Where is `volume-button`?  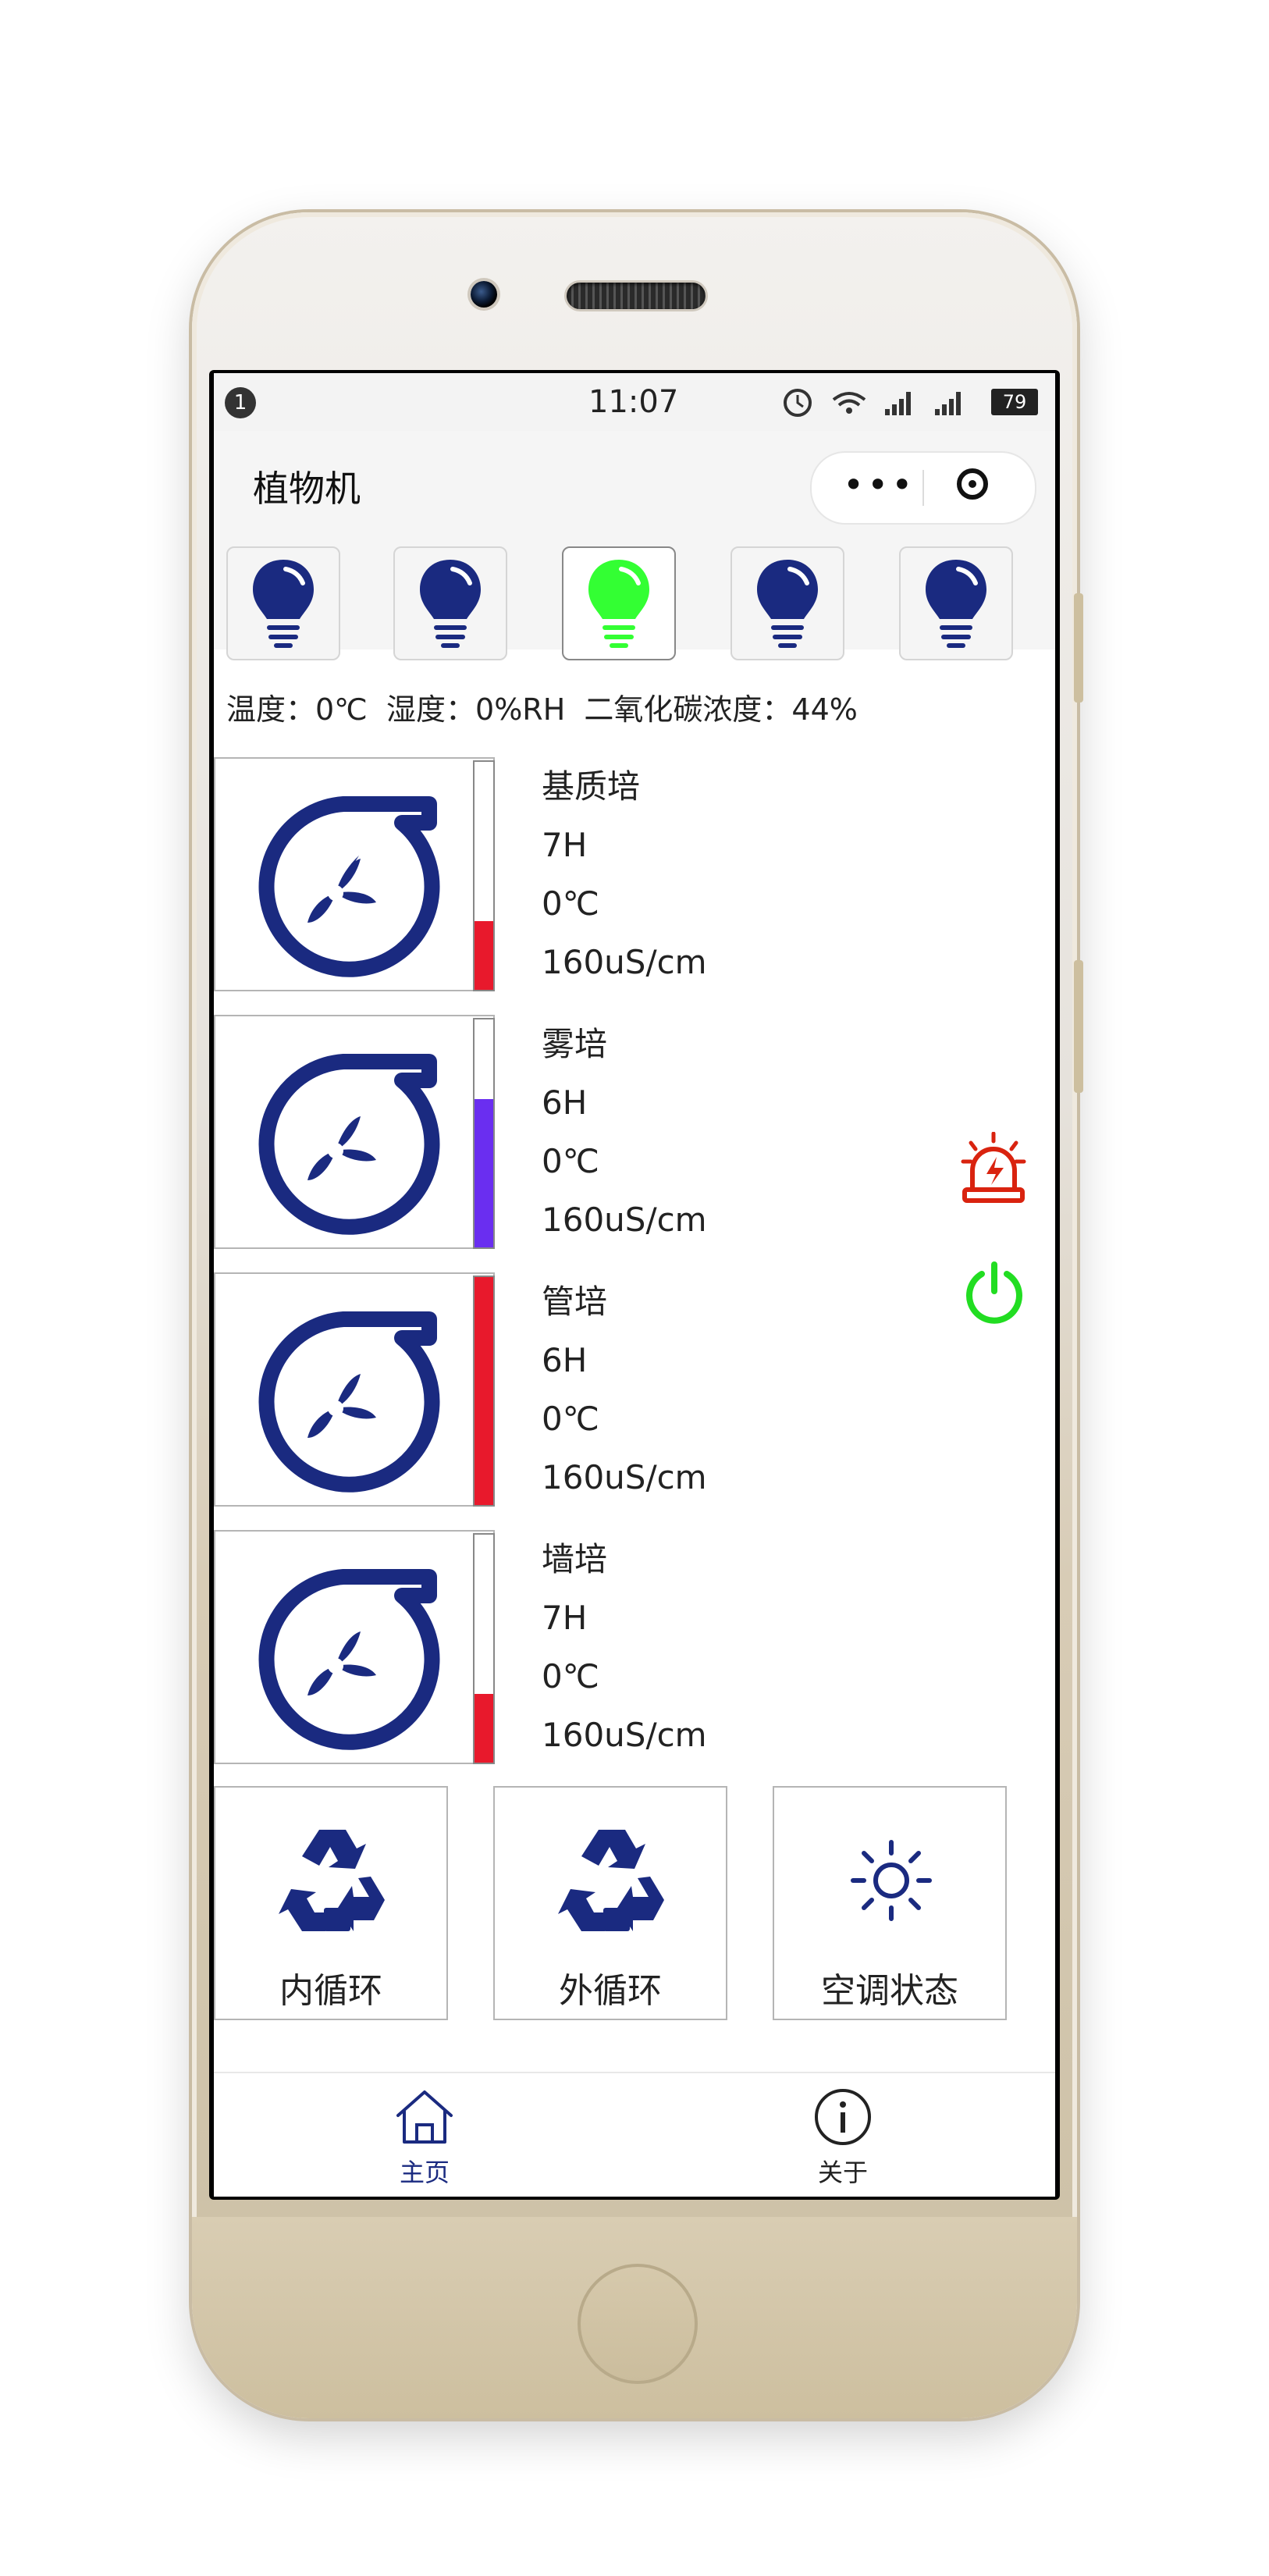 volume-button is located at coordinates (1078, 648).